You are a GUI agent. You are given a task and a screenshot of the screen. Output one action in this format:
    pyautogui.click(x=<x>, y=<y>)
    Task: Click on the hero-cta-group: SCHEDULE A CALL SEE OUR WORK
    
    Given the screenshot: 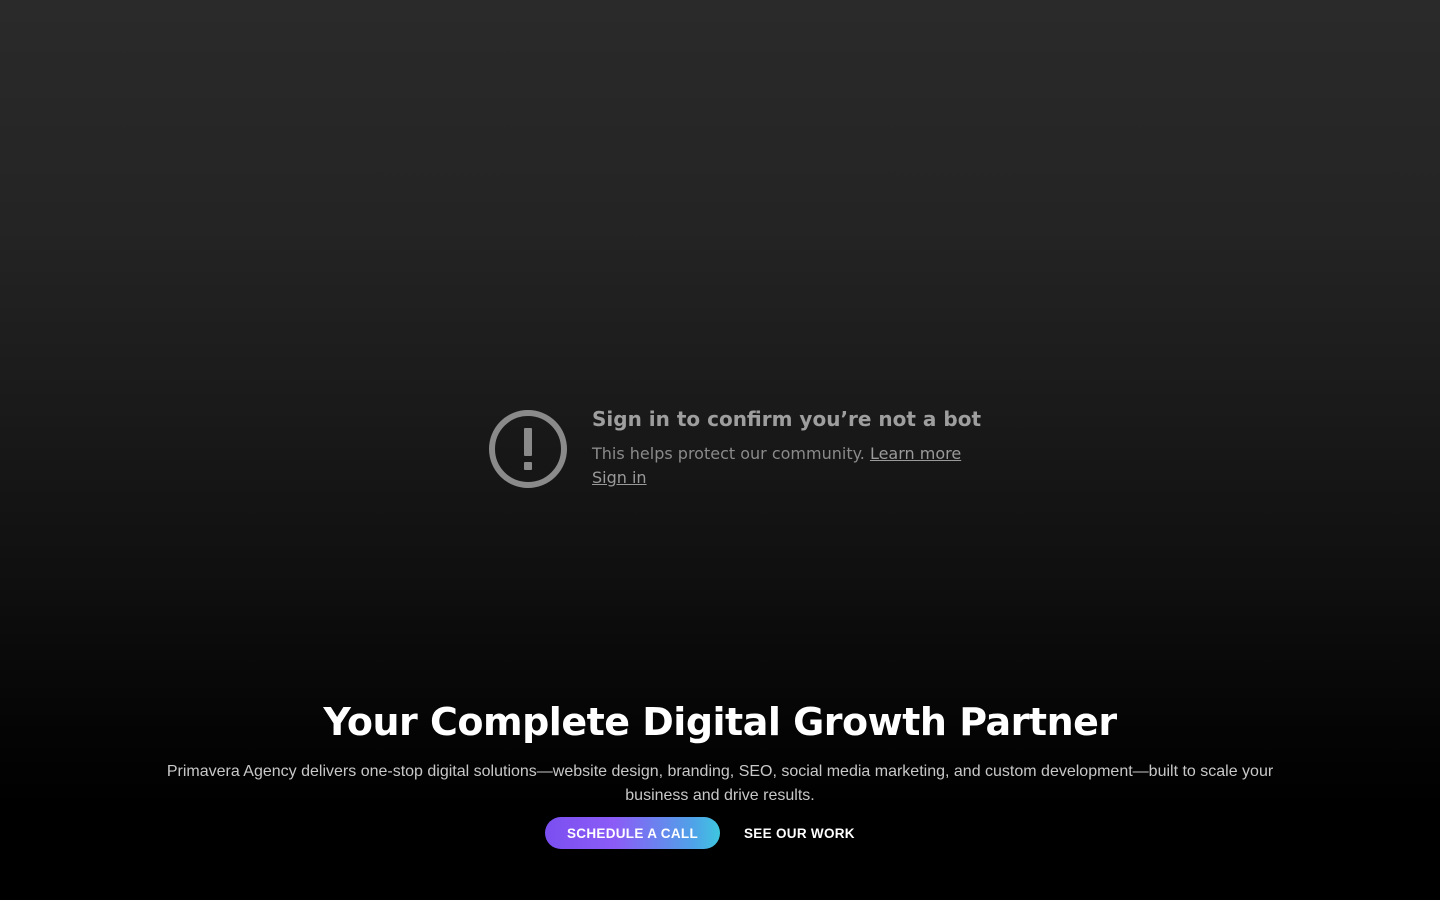 What is the action you would take?
    pyautogui.click(x=700, y=833)
    